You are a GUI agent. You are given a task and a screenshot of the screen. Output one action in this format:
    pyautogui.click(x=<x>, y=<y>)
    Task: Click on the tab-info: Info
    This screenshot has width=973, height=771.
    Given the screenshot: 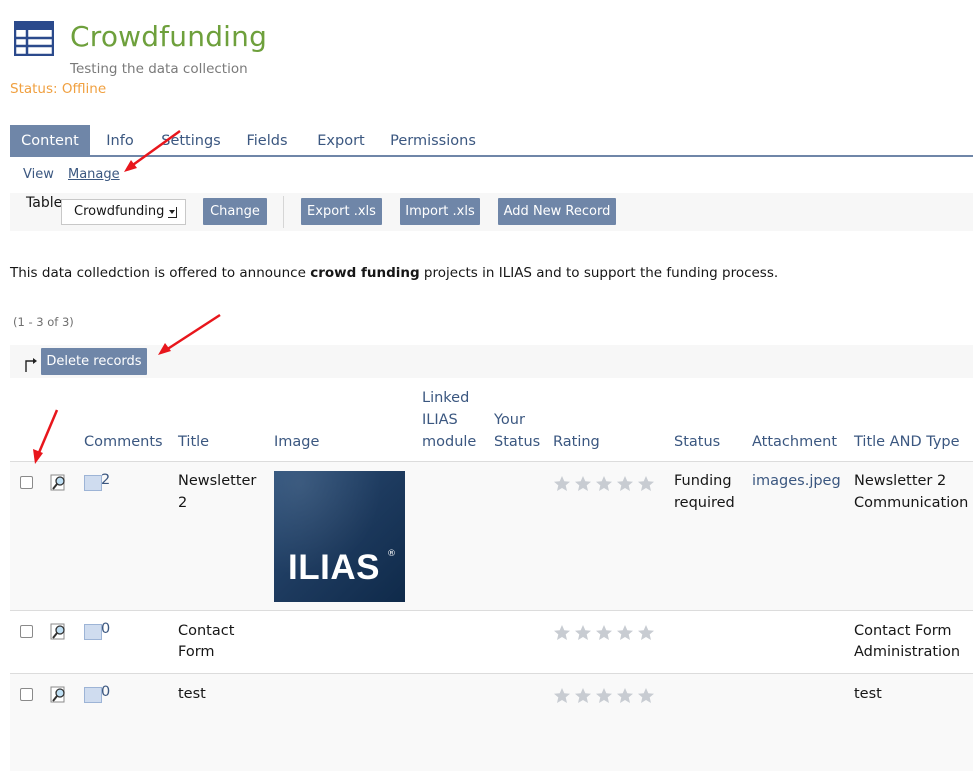 What is the action you would take?
    pyautogui.click(x=120, y=140)
    